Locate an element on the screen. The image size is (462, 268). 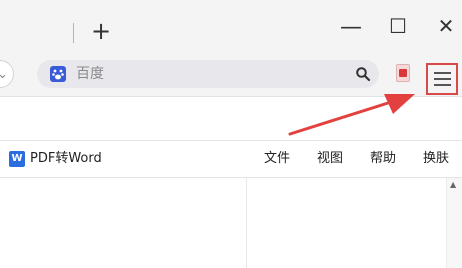
app-title: PDF转Word is located at coordinates (66, 158).